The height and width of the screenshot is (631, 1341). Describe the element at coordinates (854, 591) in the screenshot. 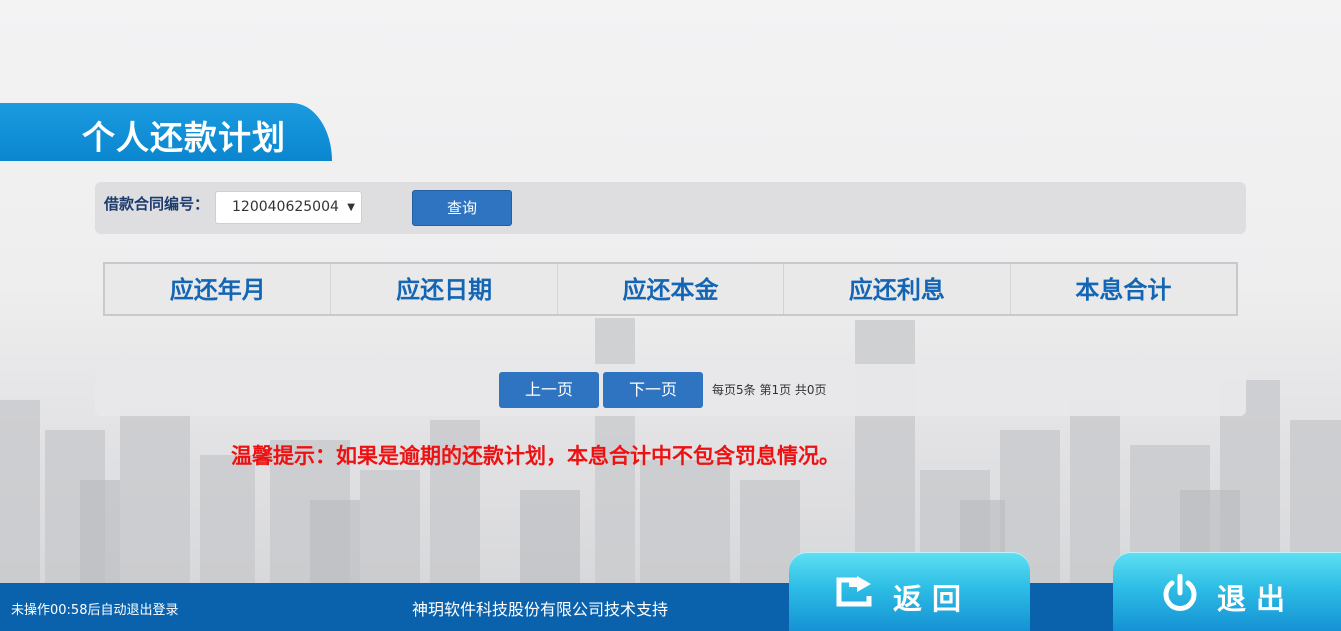

I see `return-arrow-icon` at that location.